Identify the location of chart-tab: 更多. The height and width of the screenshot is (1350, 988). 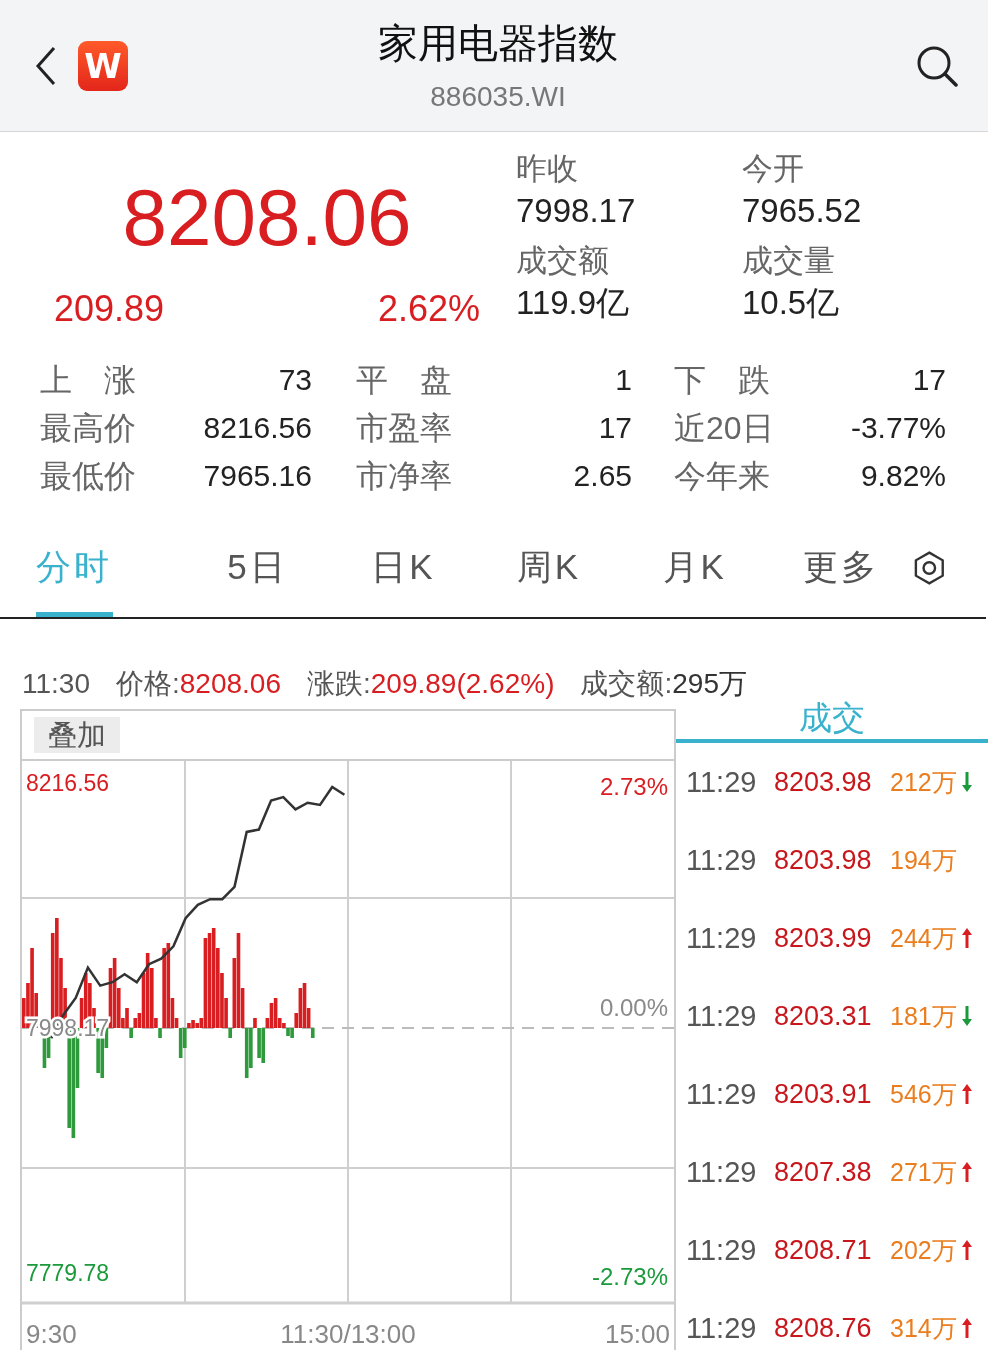
(840, 568).